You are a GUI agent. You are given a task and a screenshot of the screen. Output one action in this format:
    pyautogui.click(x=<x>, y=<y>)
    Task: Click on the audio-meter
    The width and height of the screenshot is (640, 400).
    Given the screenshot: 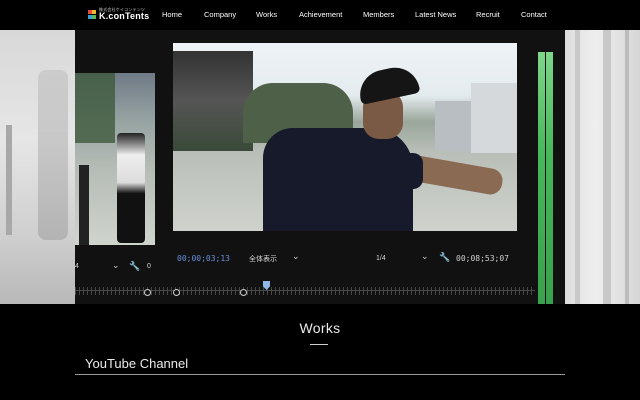 What is the action you would take?
    pyautogui.click(x=545, y=178)
    